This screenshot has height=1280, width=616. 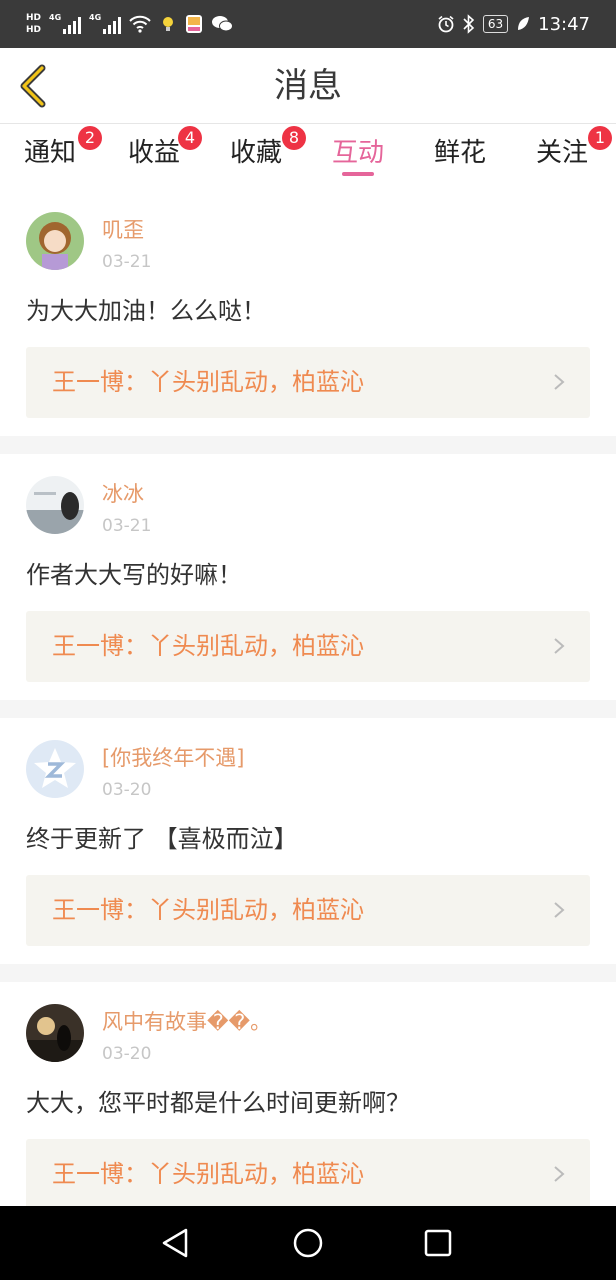 What do you see at coordinates (134, 575) in the screenshot?
I see `message-text: 作者大大写的好嘛！` at bounding box center [134, 575].